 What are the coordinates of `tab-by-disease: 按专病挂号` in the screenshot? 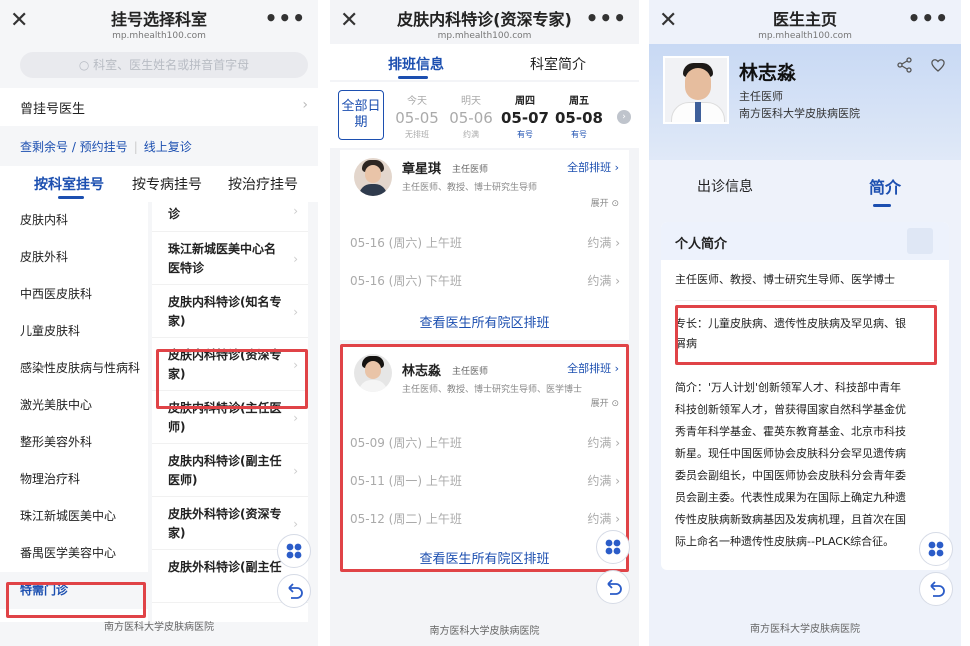 It's located at (167, 184).